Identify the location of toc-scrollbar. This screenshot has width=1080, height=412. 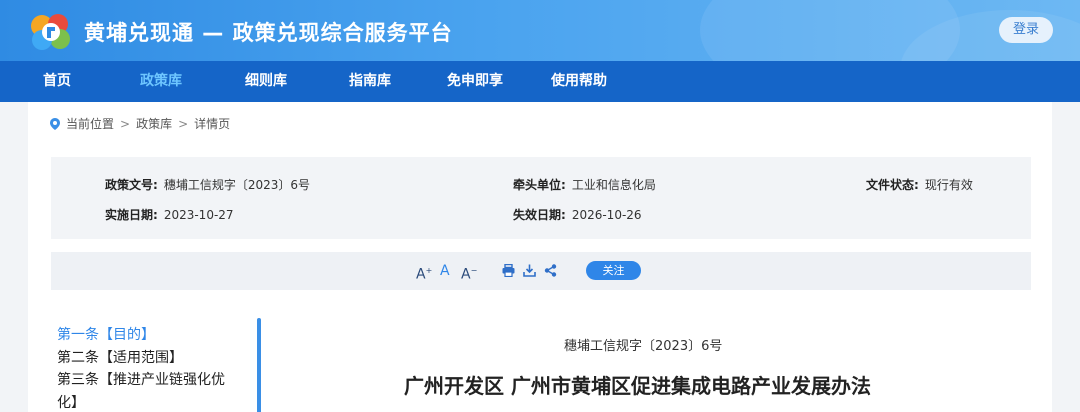
(259, 365).